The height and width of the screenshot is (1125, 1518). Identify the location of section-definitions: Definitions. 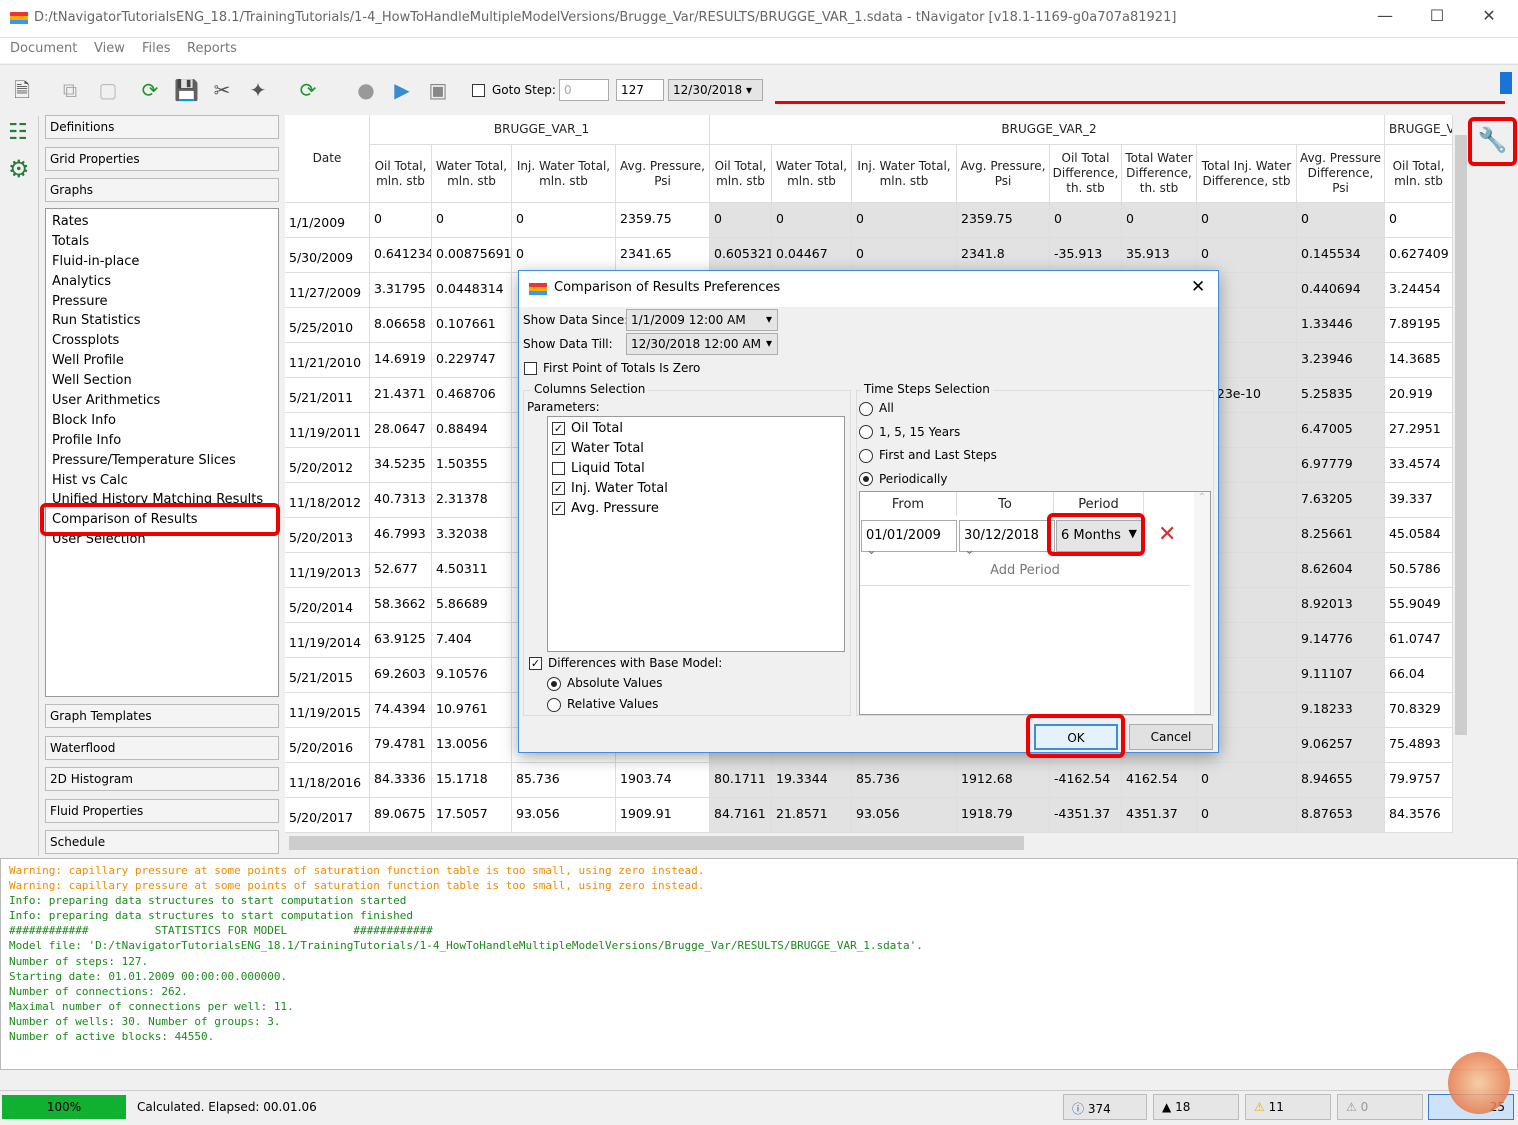
(162, 127).